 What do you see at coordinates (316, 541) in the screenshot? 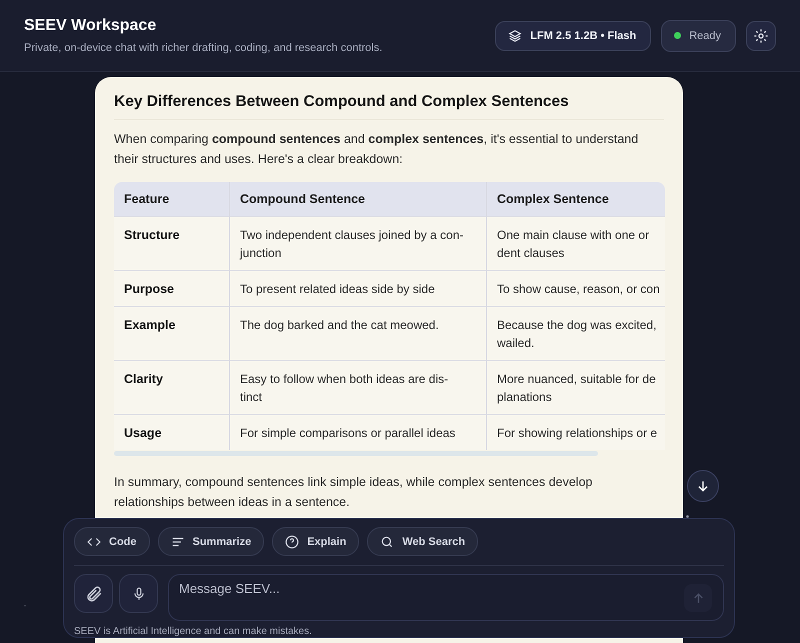
I see `action-chip: Explain` at bounding box center [316, 541].